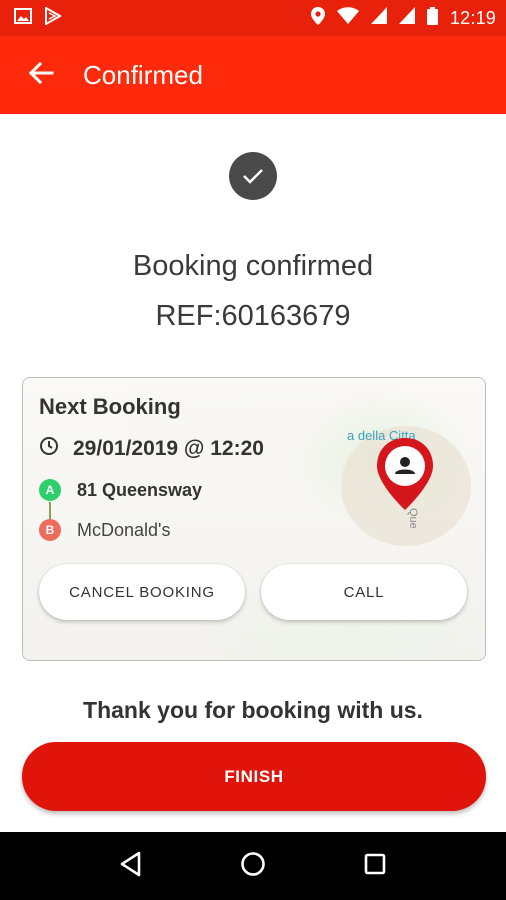  What do you see at coordinates (347, 18) in the screenshot?
I see `wifi-icon` at bounding box center [347, 18].